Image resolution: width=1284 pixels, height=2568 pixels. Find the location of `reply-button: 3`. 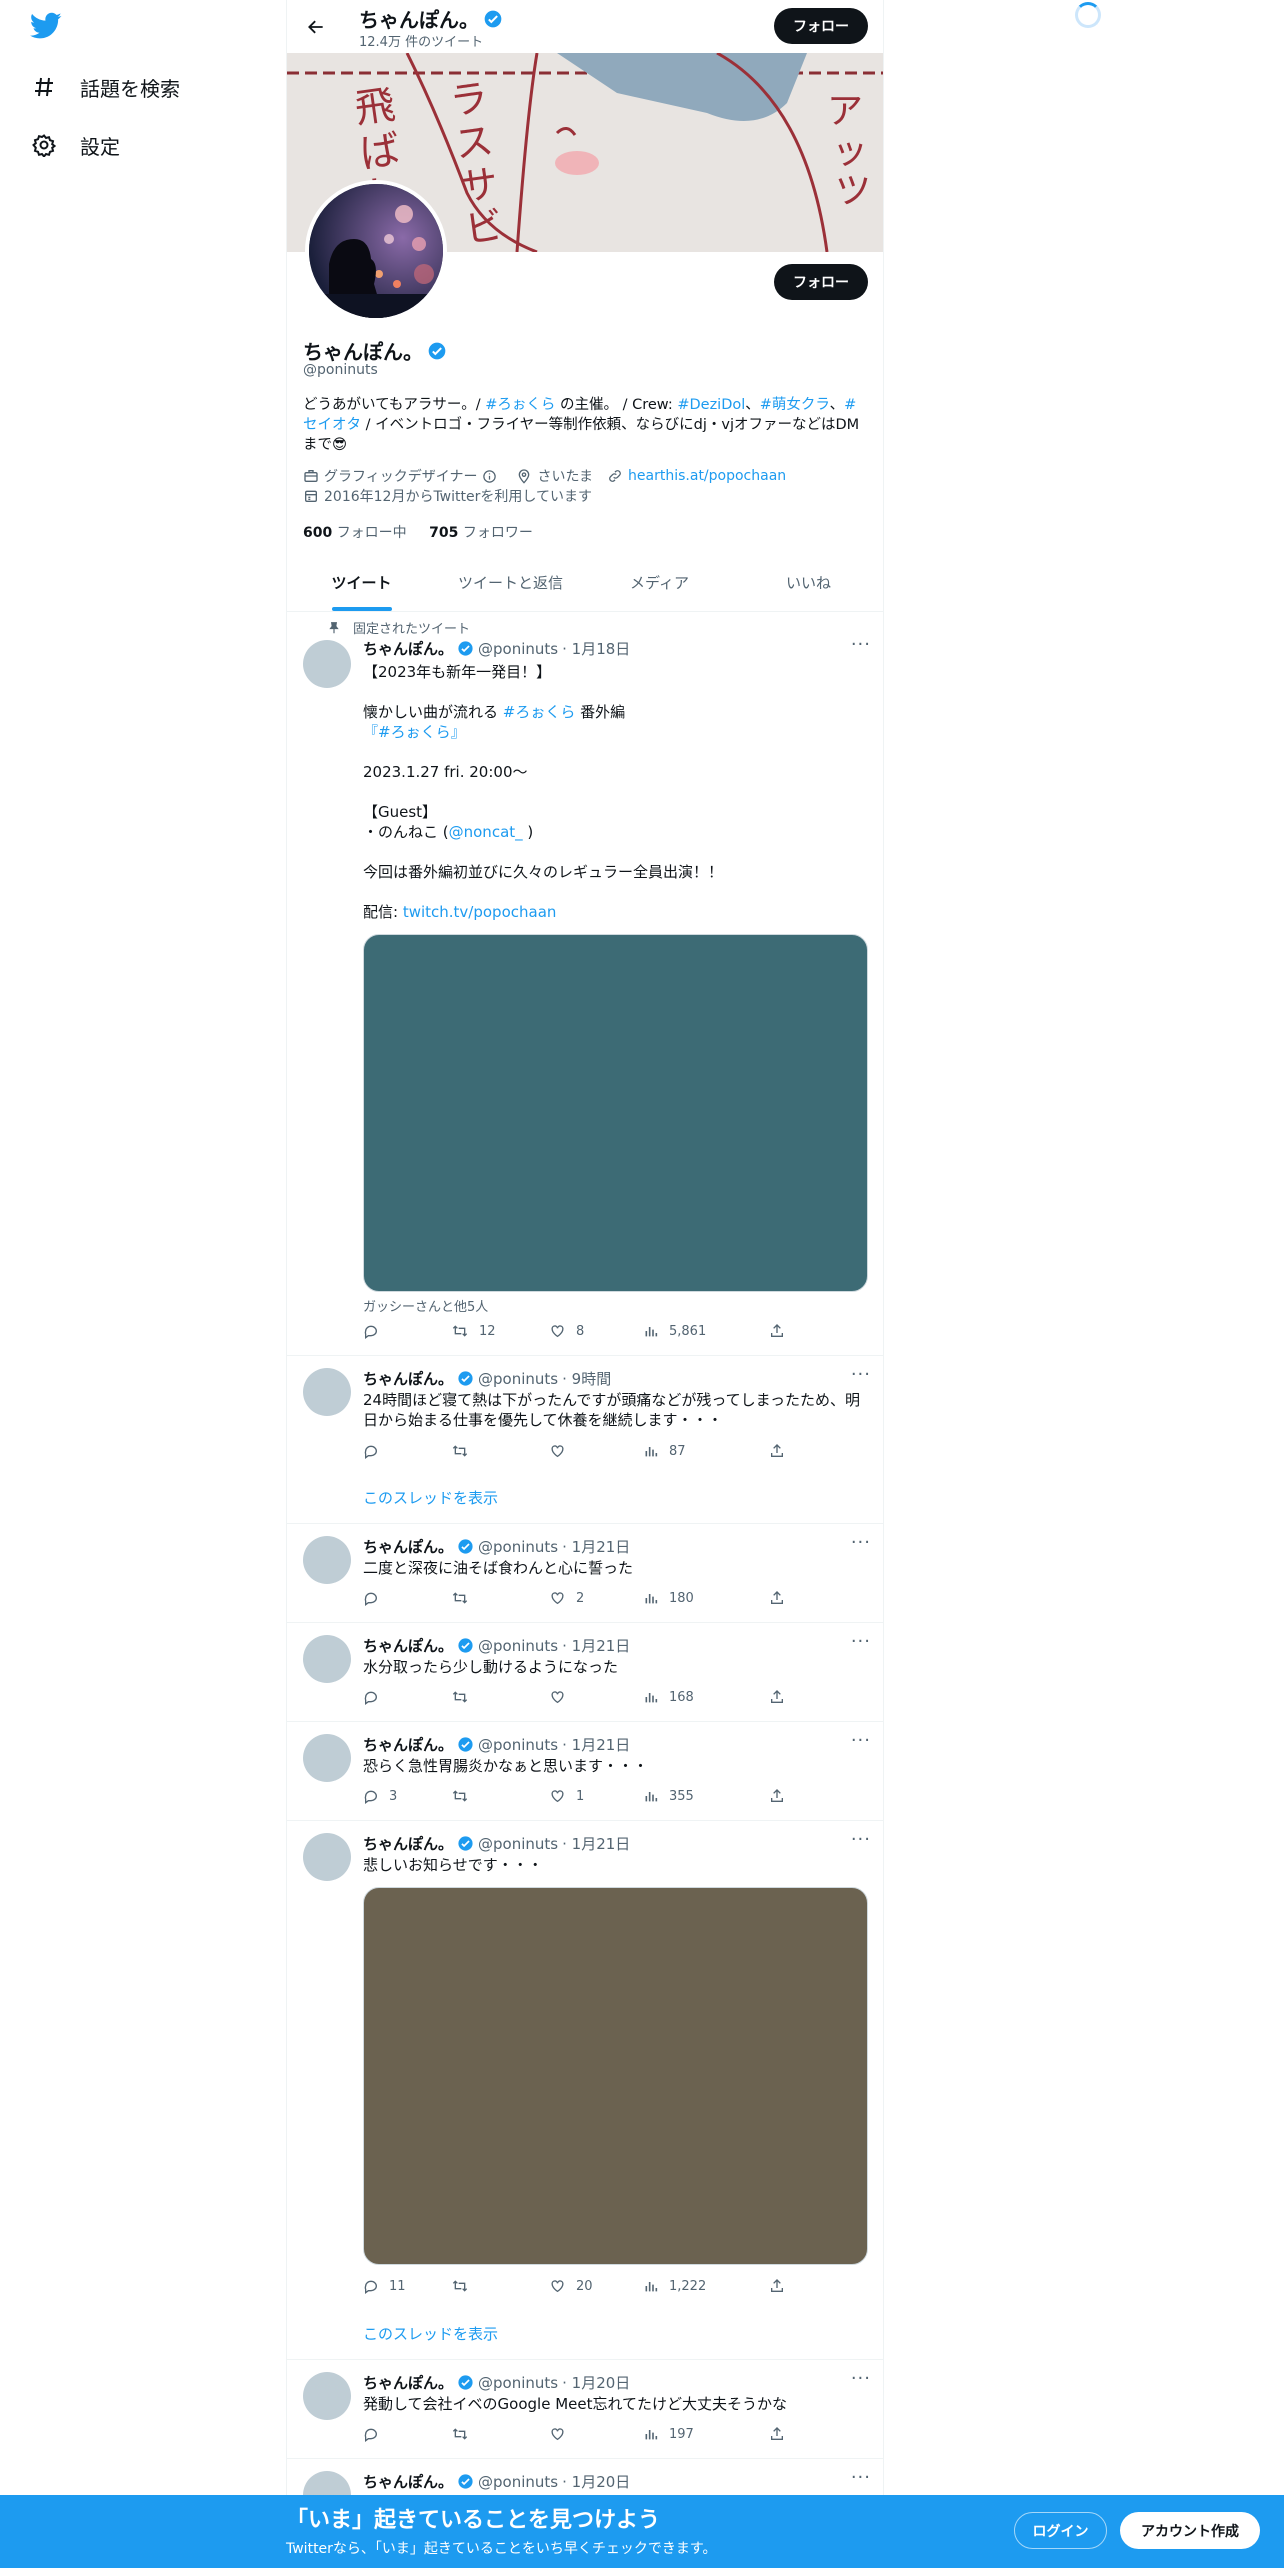

reply-button: 3 is located at coordinates (380, 1796).